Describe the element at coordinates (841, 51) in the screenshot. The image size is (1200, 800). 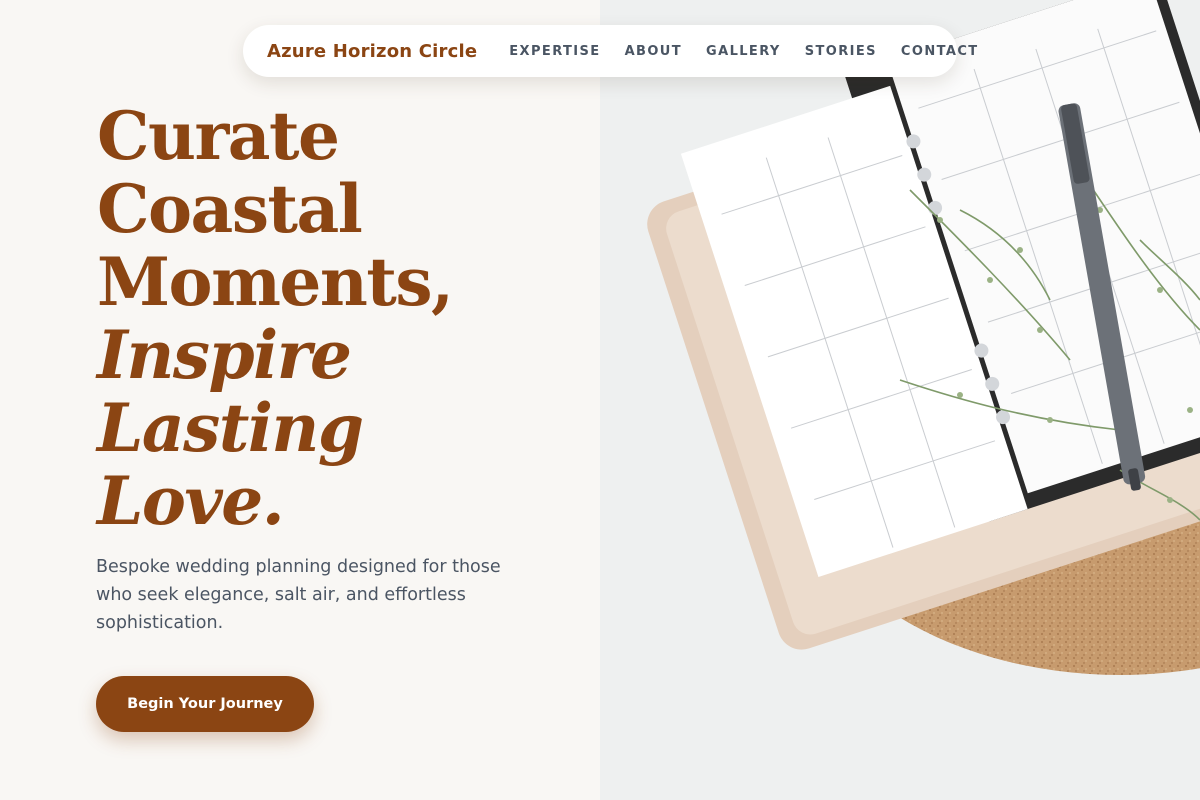
I see `nav-link-stories: STORIES` at that location.